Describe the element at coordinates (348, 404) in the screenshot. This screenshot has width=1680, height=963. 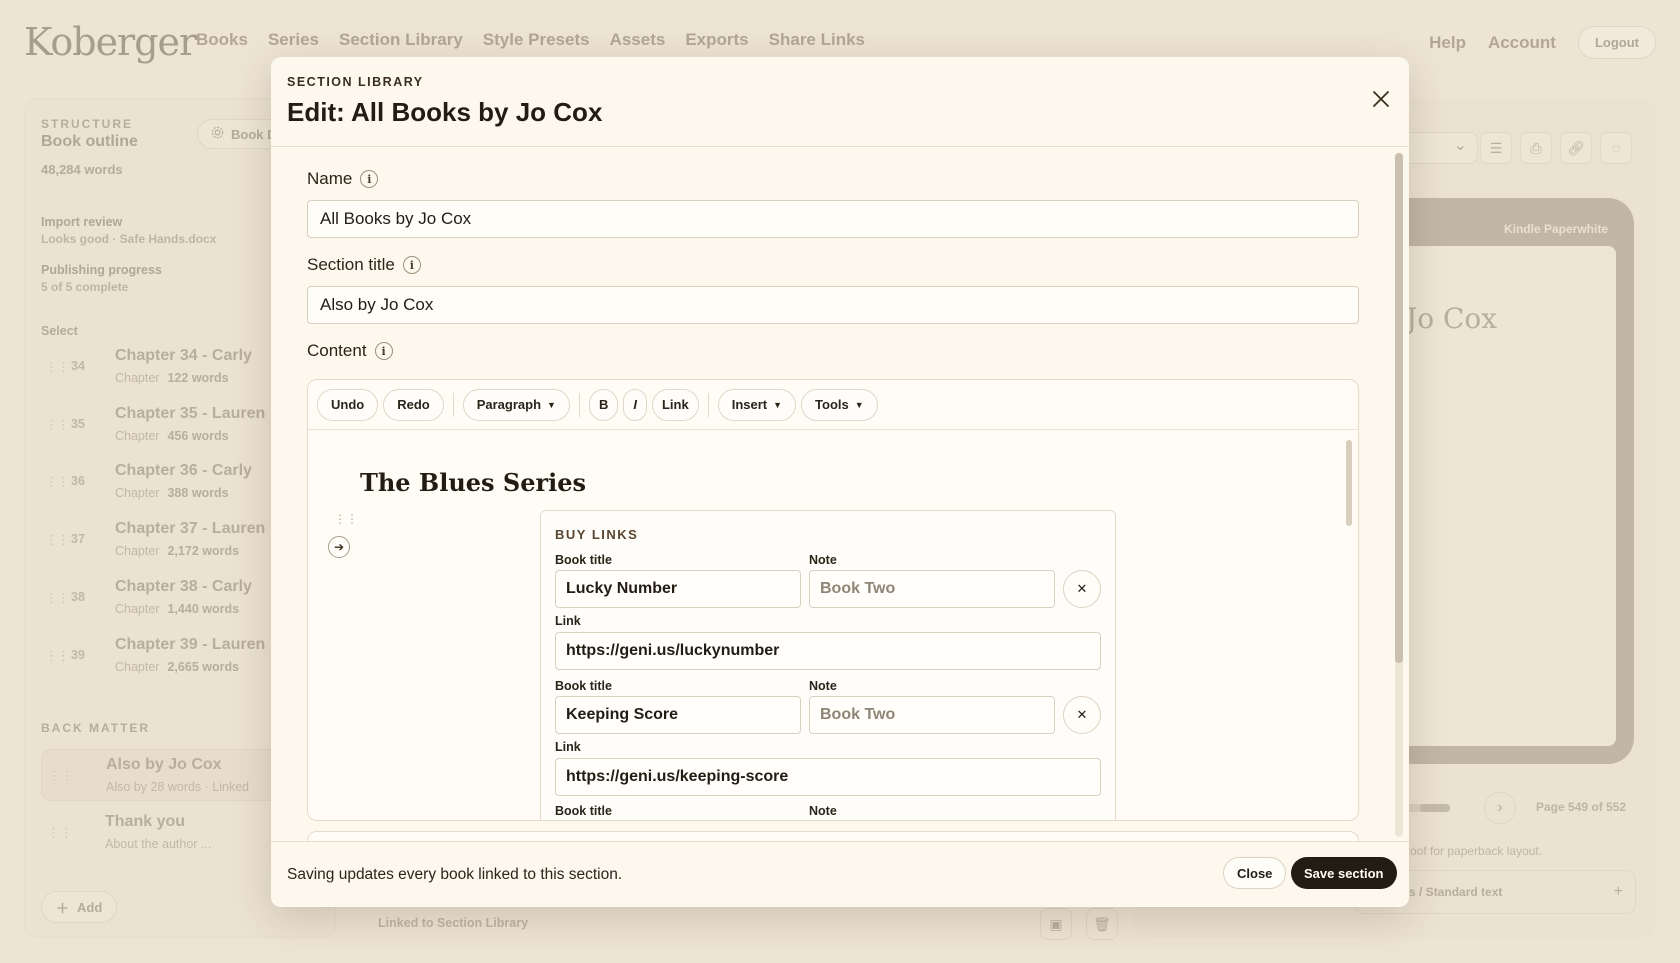
I see `undo-button: Undo` at that location.